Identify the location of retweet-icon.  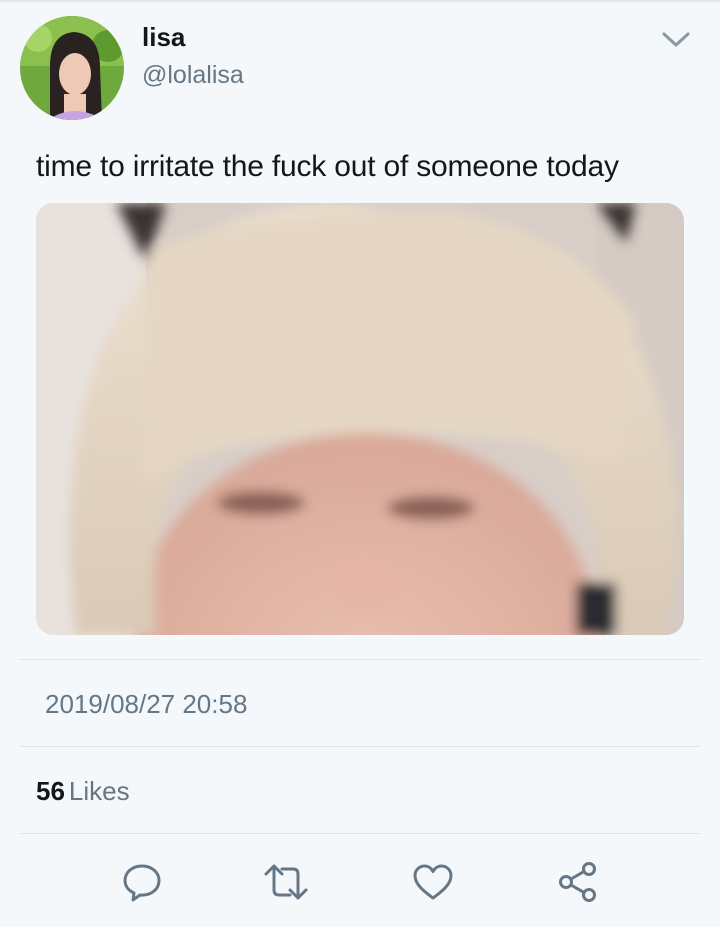
(286, 882).